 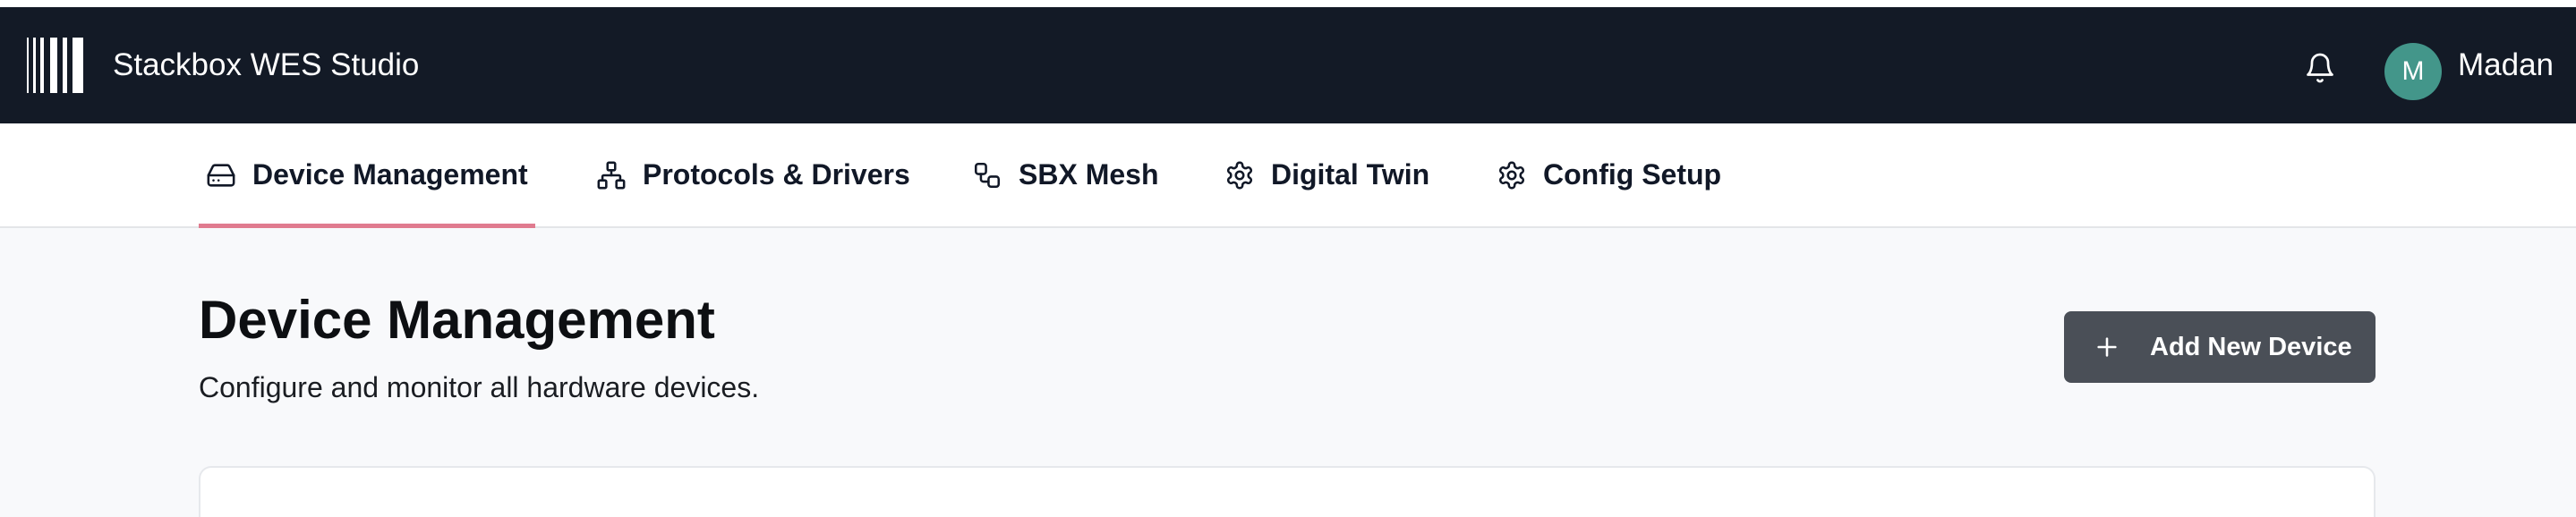 I want to click on add-new-device-button: Add New Device, so click(x=2220, y=347).